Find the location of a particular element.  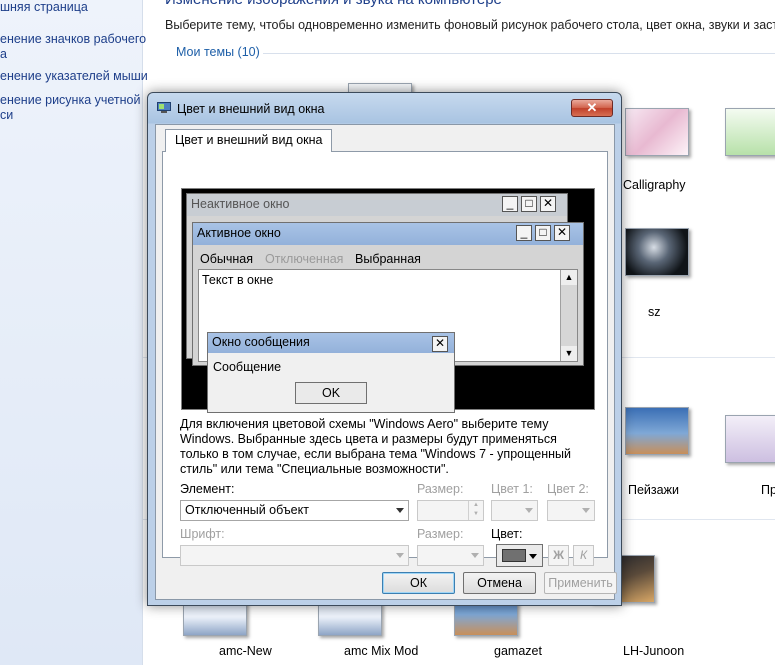

theme-label-amc-new: amc-New is located at coordinates (245, 651).